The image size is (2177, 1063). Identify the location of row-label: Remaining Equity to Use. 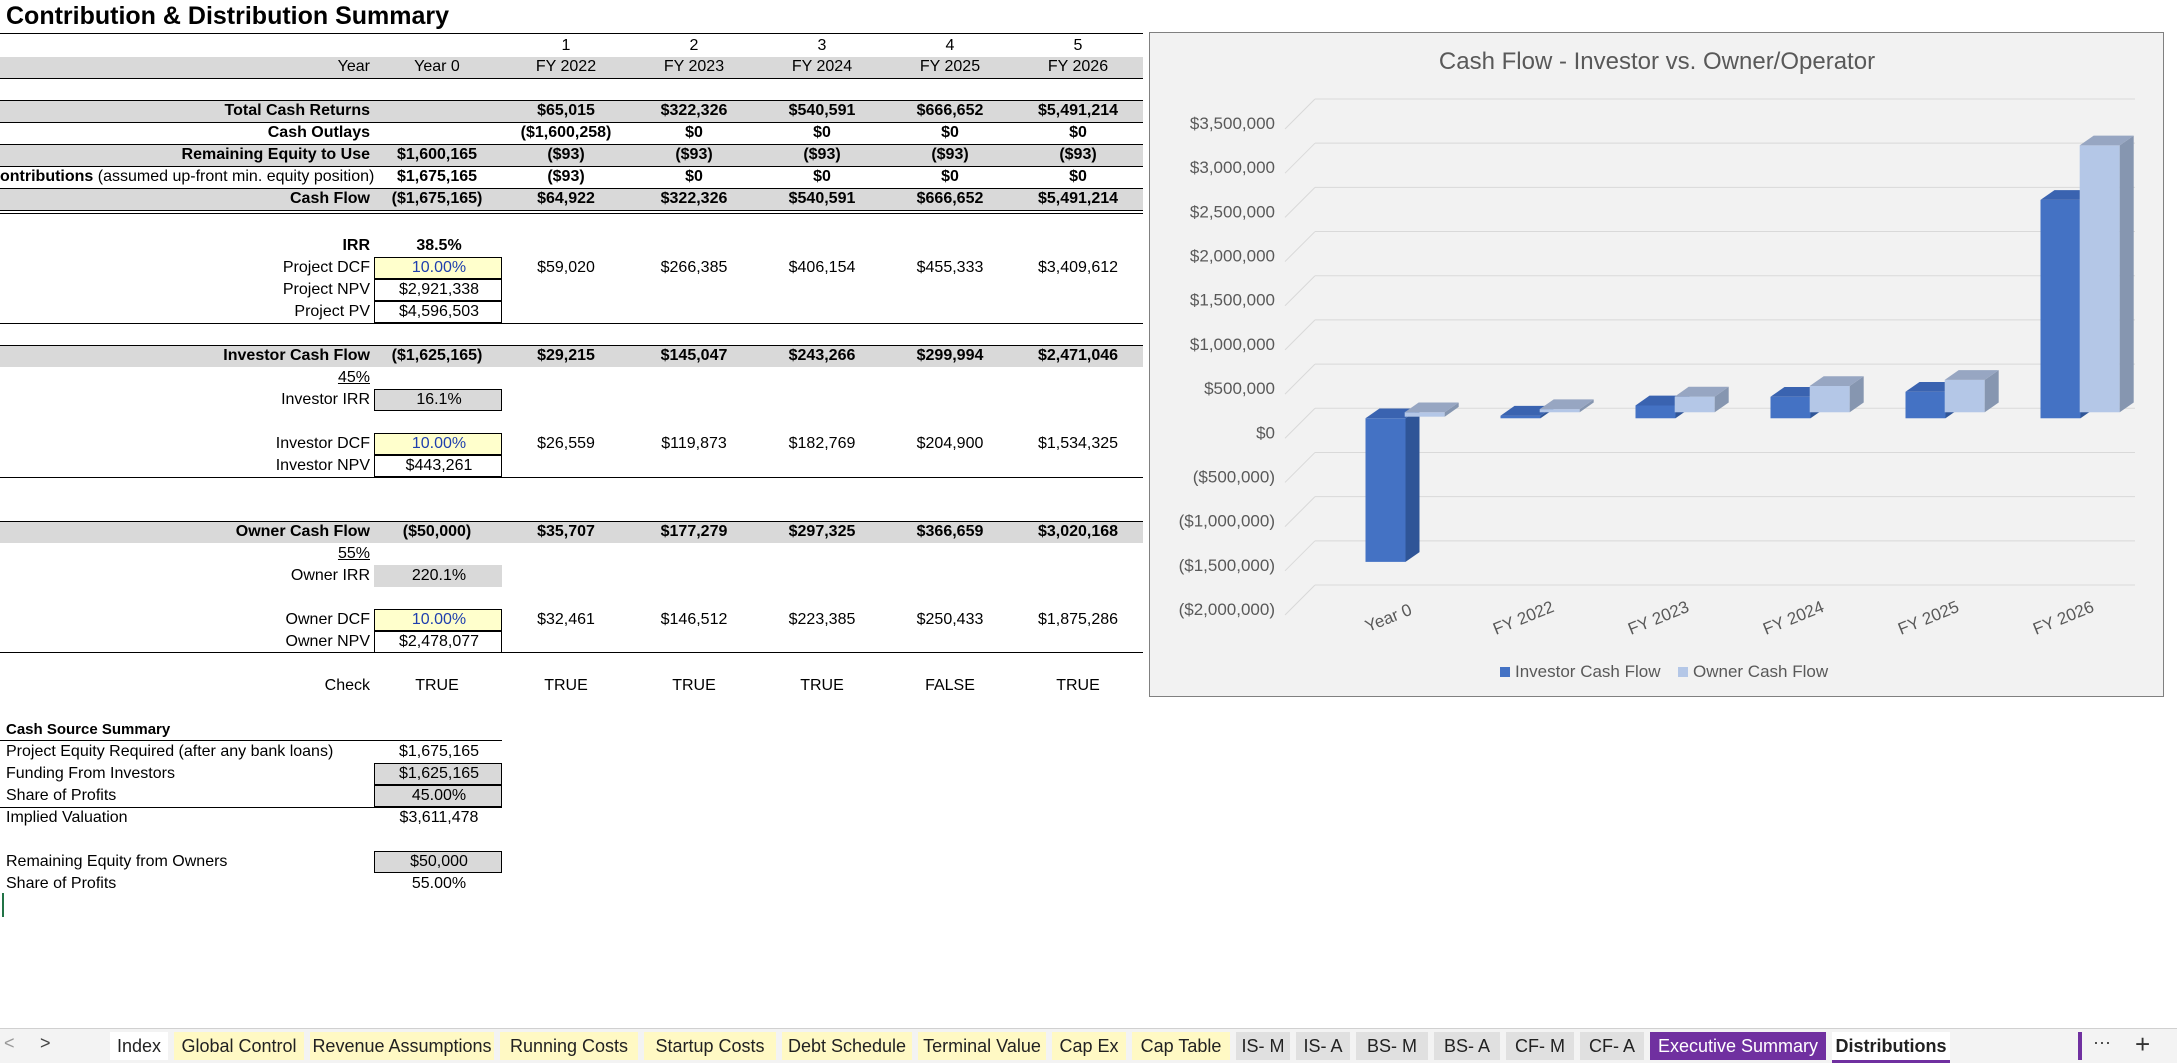
(185, 155).